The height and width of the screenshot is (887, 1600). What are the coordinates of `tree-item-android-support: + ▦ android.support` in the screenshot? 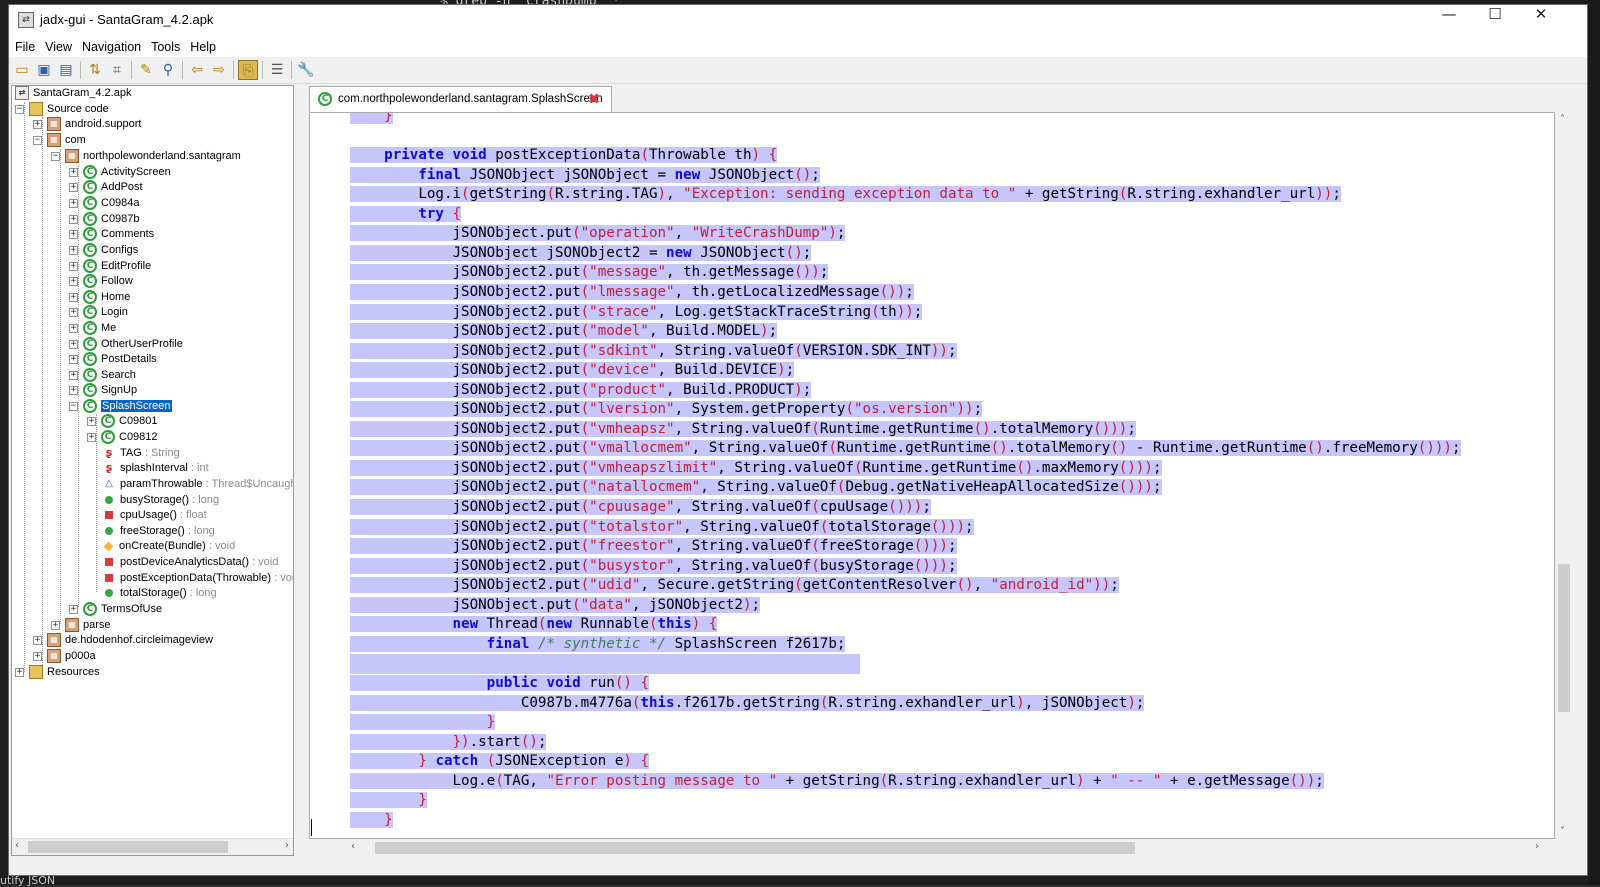 It's located at (87, 124).